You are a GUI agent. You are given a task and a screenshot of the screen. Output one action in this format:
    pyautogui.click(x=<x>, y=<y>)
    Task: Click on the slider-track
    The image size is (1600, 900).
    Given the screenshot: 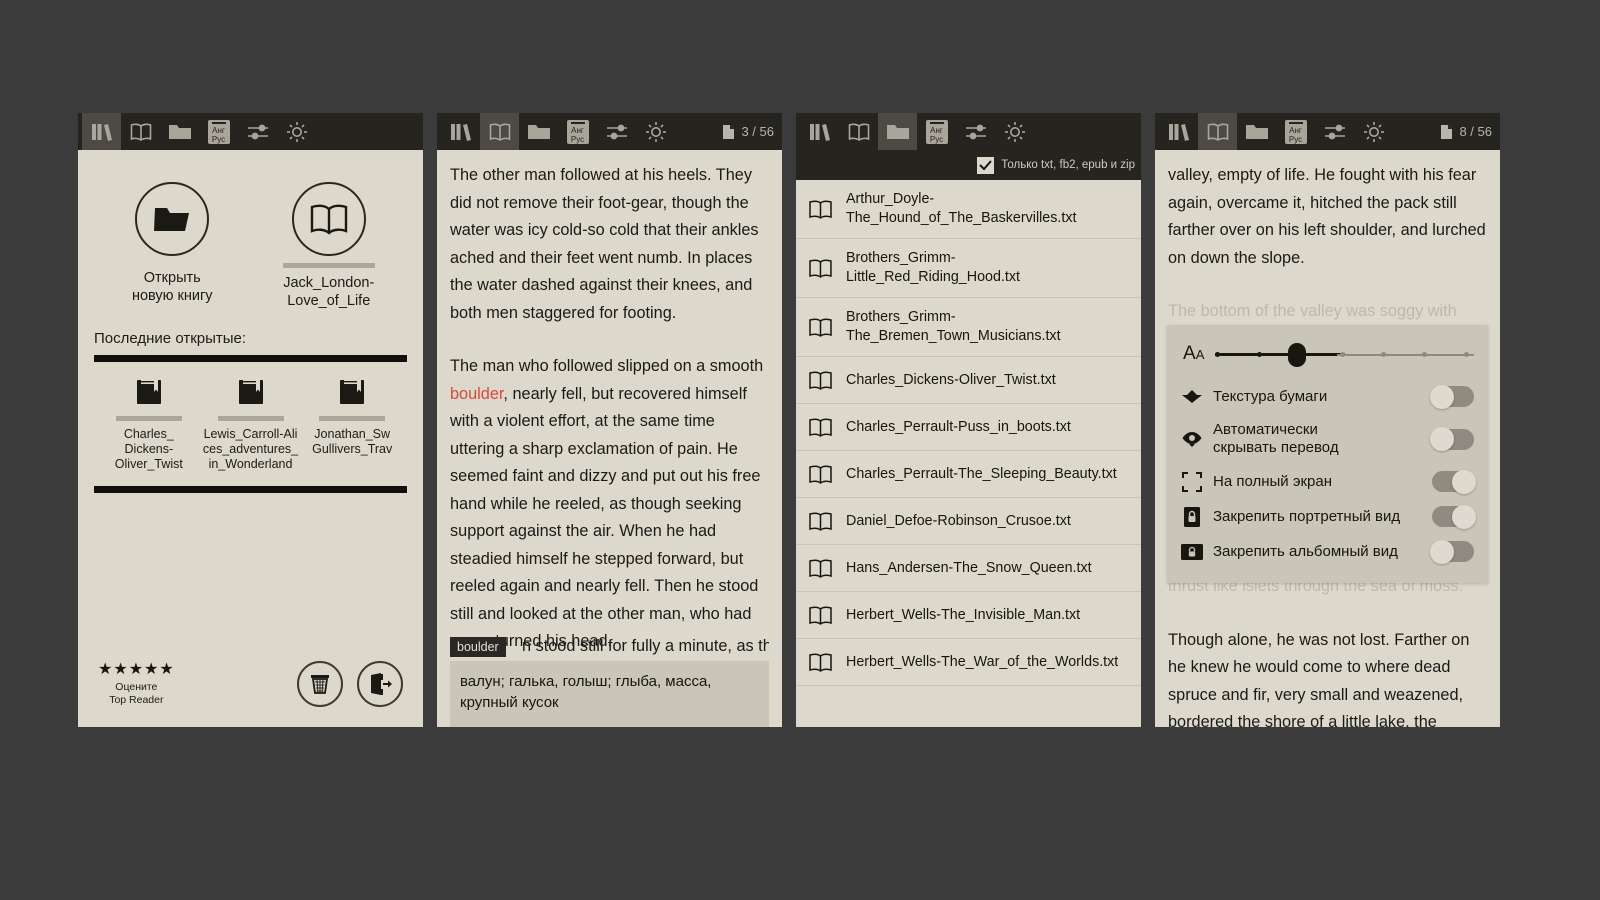 What is the action you would take?
    pyautogui.click(x=1344, y=355)
    